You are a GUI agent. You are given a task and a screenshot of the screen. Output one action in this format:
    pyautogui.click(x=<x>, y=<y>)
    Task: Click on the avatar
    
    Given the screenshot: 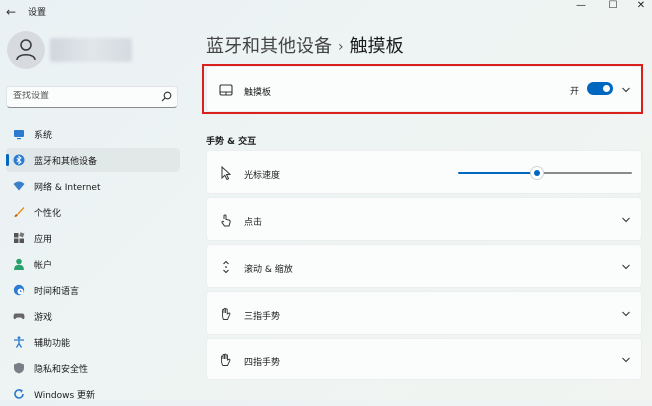 What is the action you would take?
    pyautogui.click(x=26, y=50)
    